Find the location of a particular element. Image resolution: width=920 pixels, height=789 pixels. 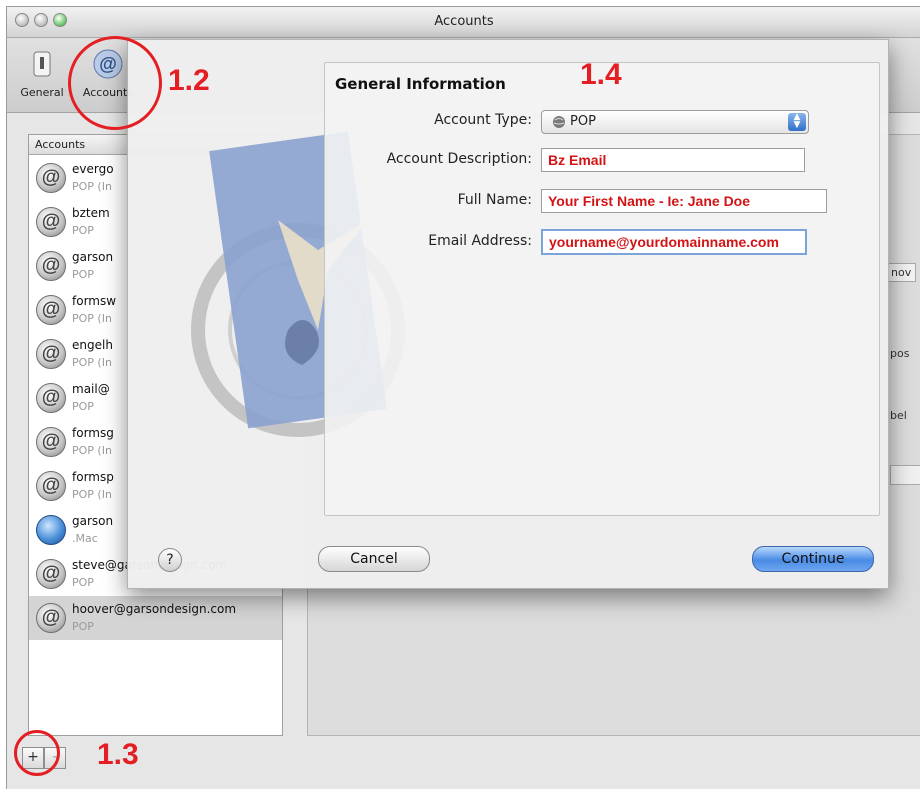

cancel-button: Cancel is located at coordinates (374, 559).